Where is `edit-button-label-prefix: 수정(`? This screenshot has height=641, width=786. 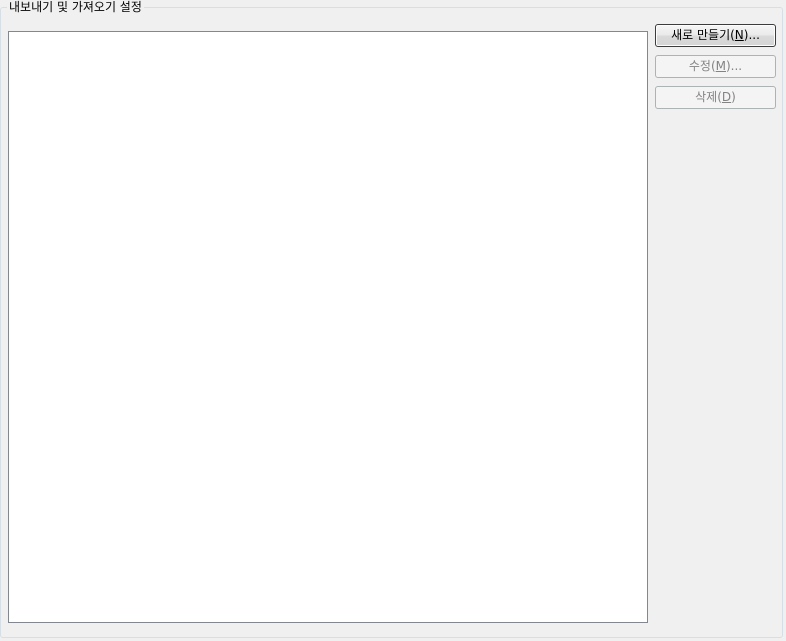 edit-button-label-prefix: 수정( is located at coordinates (702, 66).